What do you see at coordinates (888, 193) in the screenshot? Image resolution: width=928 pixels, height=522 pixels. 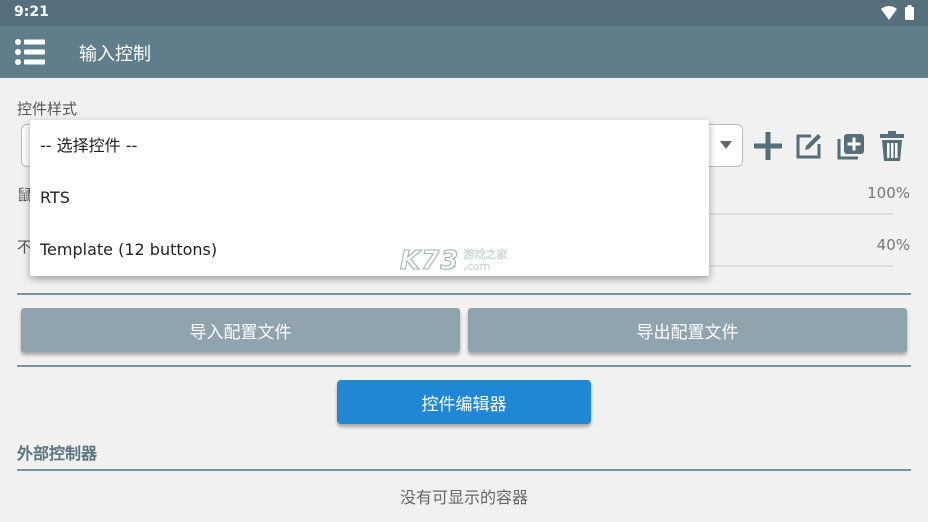 I see `mouse-speed-value: 100%` at bounding box center [888, 193].